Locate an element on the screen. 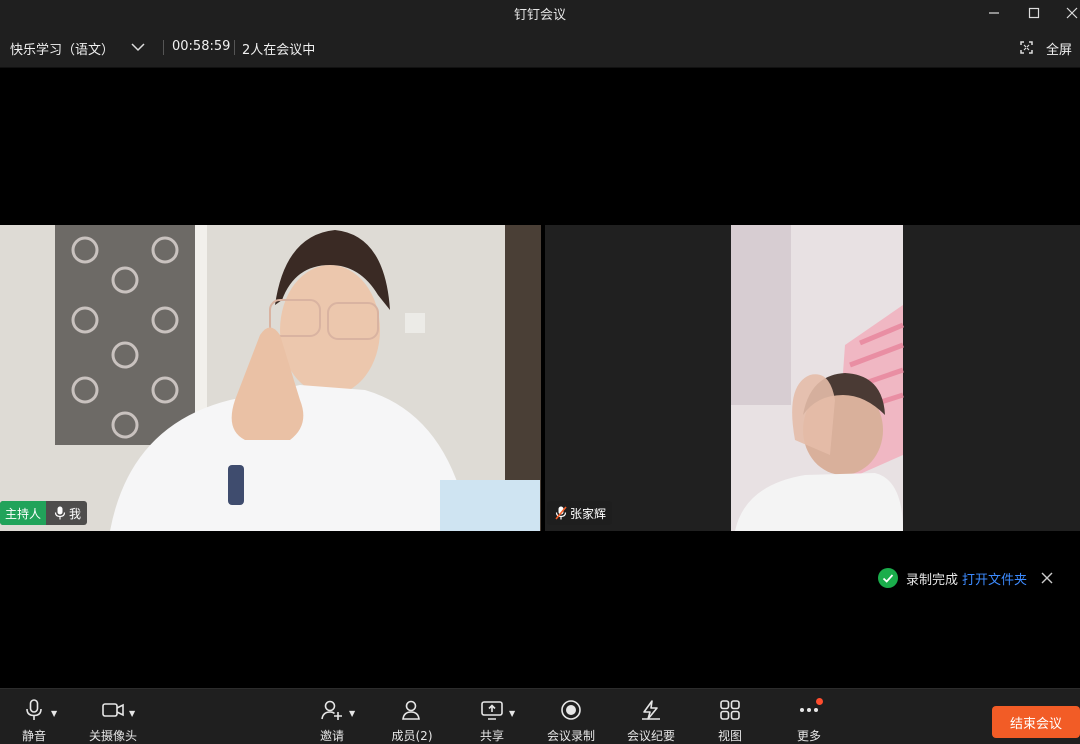  window-title: 钉钉会议 is located at coordinates (539, 15).